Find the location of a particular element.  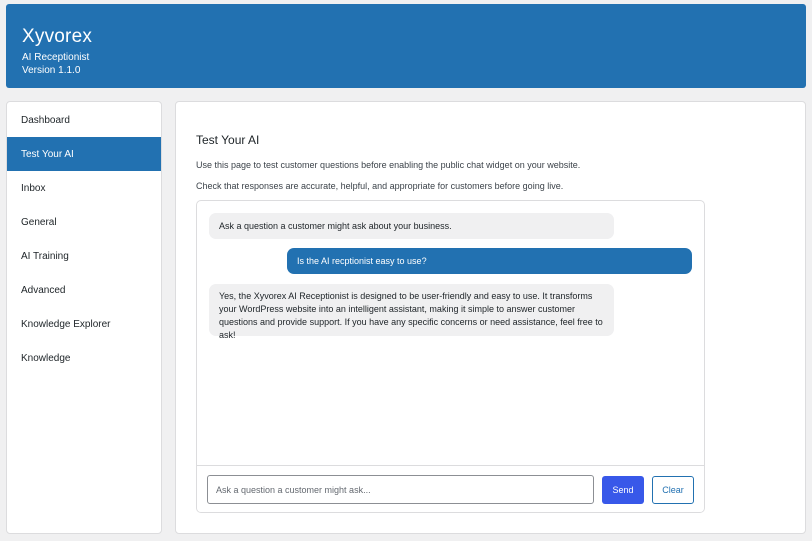

clear-button: Clear is located at coordinates (673, 490).